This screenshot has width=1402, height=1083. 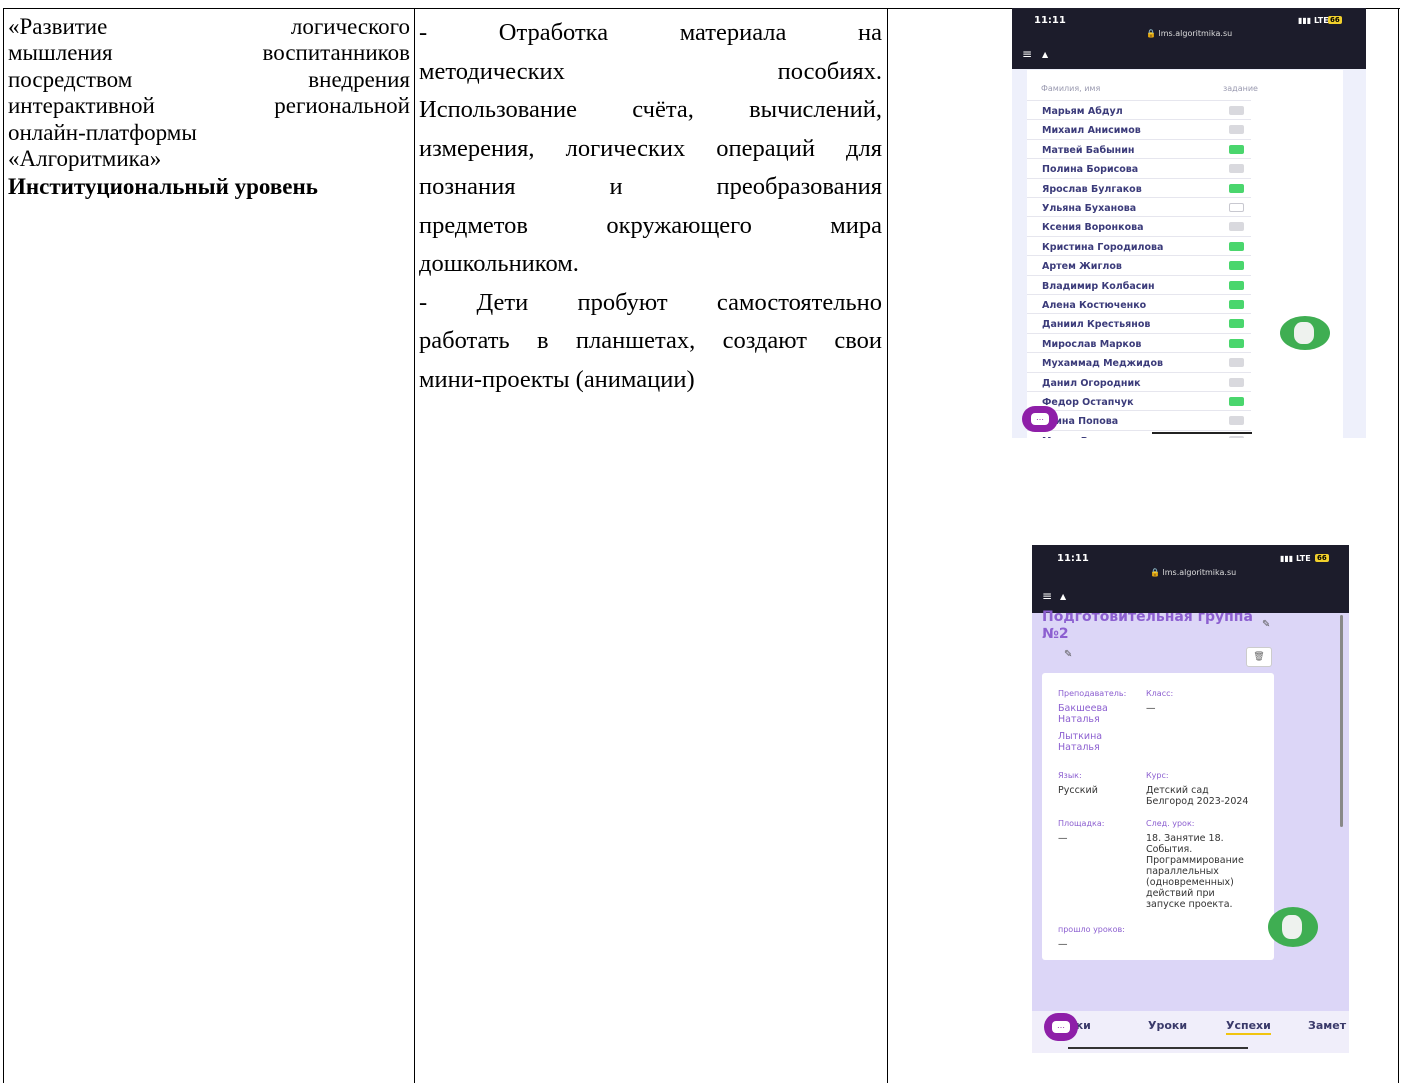 What do you see at coordinates (650, 71) in the screenshot?
I see `description-line: методических пособиях.` at bounding box center [650, 71].